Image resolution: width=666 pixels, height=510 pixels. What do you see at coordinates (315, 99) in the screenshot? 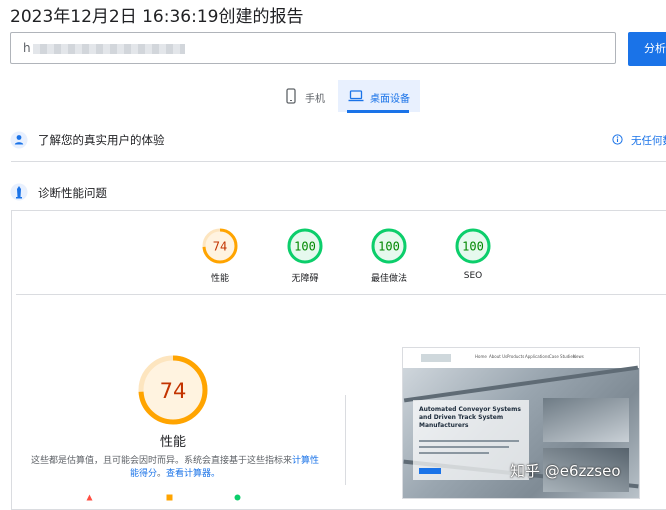
I see `tab-mobile-label: 手机` at bounding box center [315, 99].